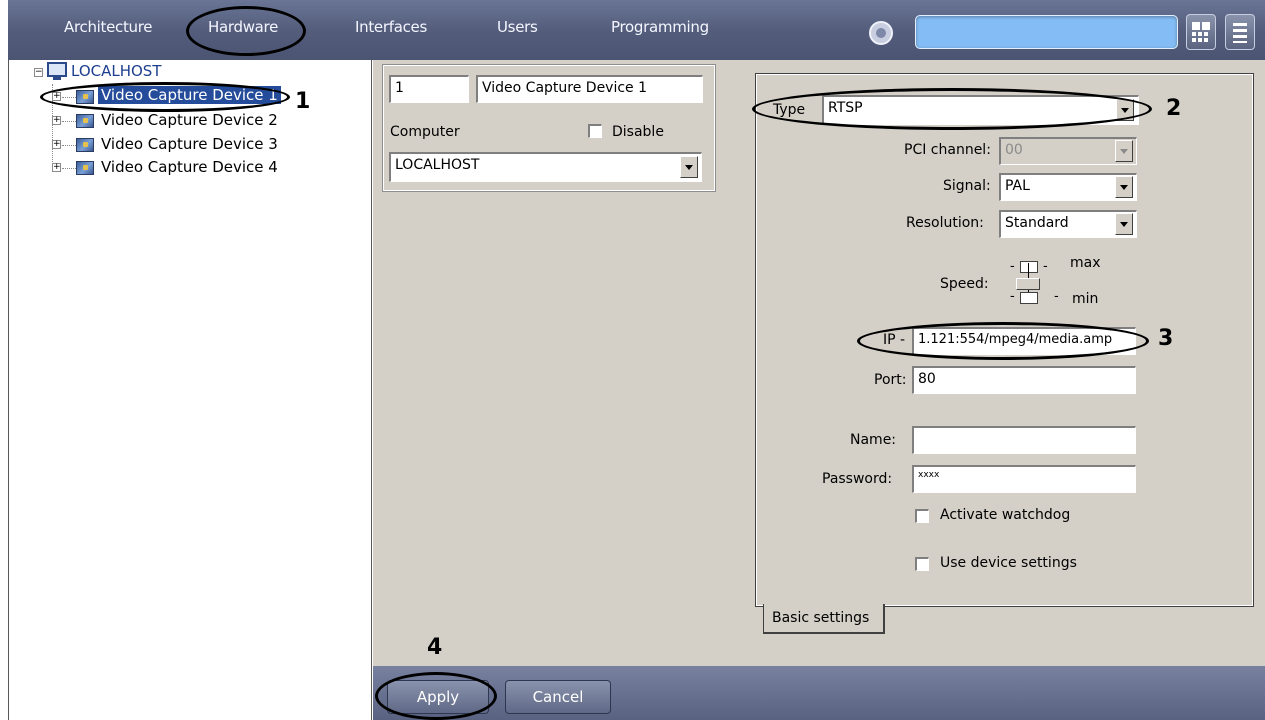 The height and width of the screenshot is (720, 1265). What do you see at coordinates (1005, 515) in the screenshot?
I see `activate-watchdog-label: Activate watchdog` at bounding box center [1005, 515].